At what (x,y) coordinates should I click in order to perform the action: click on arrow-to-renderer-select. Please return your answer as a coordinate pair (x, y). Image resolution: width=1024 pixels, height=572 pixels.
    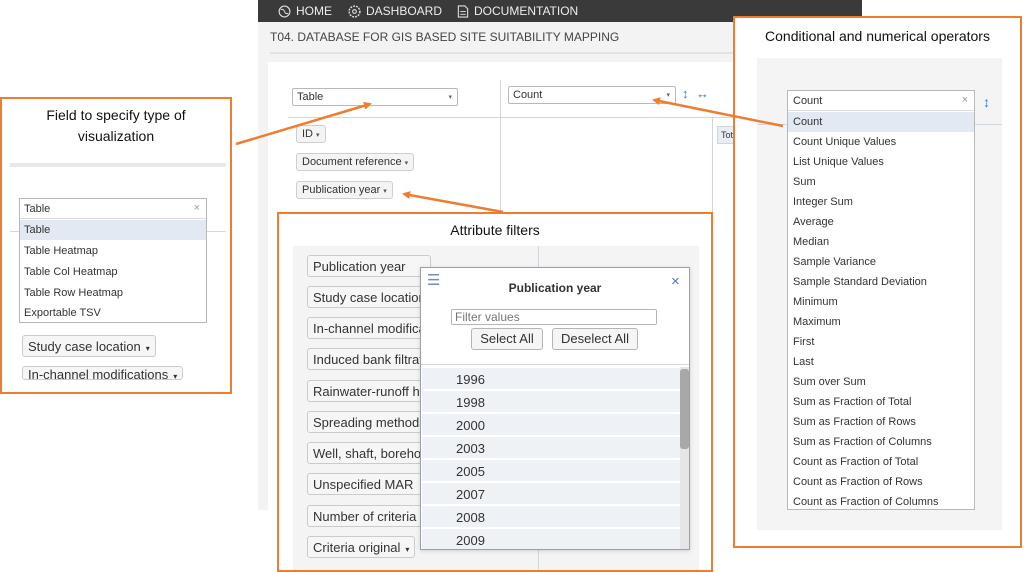
    Looking at the image, I should click on (303, 123).